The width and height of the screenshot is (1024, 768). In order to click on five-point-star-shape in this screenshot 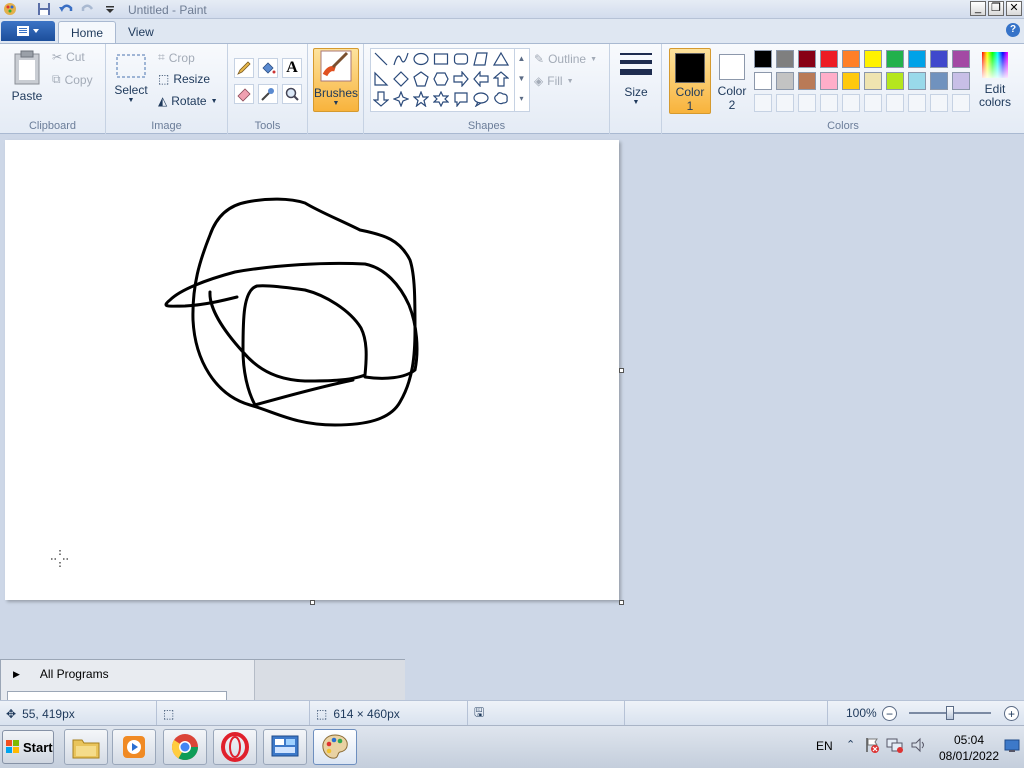, I will do `click(421, 99)`.